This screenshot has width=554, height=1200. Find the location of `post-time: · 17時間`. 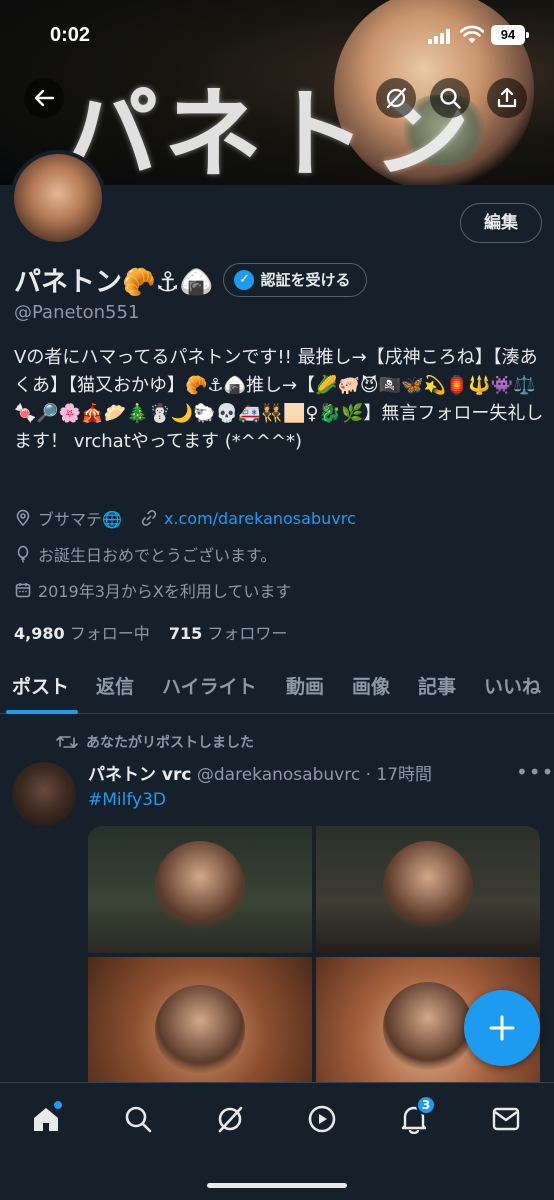

post-time: · 17時間 is located at coordinates (399, 775).